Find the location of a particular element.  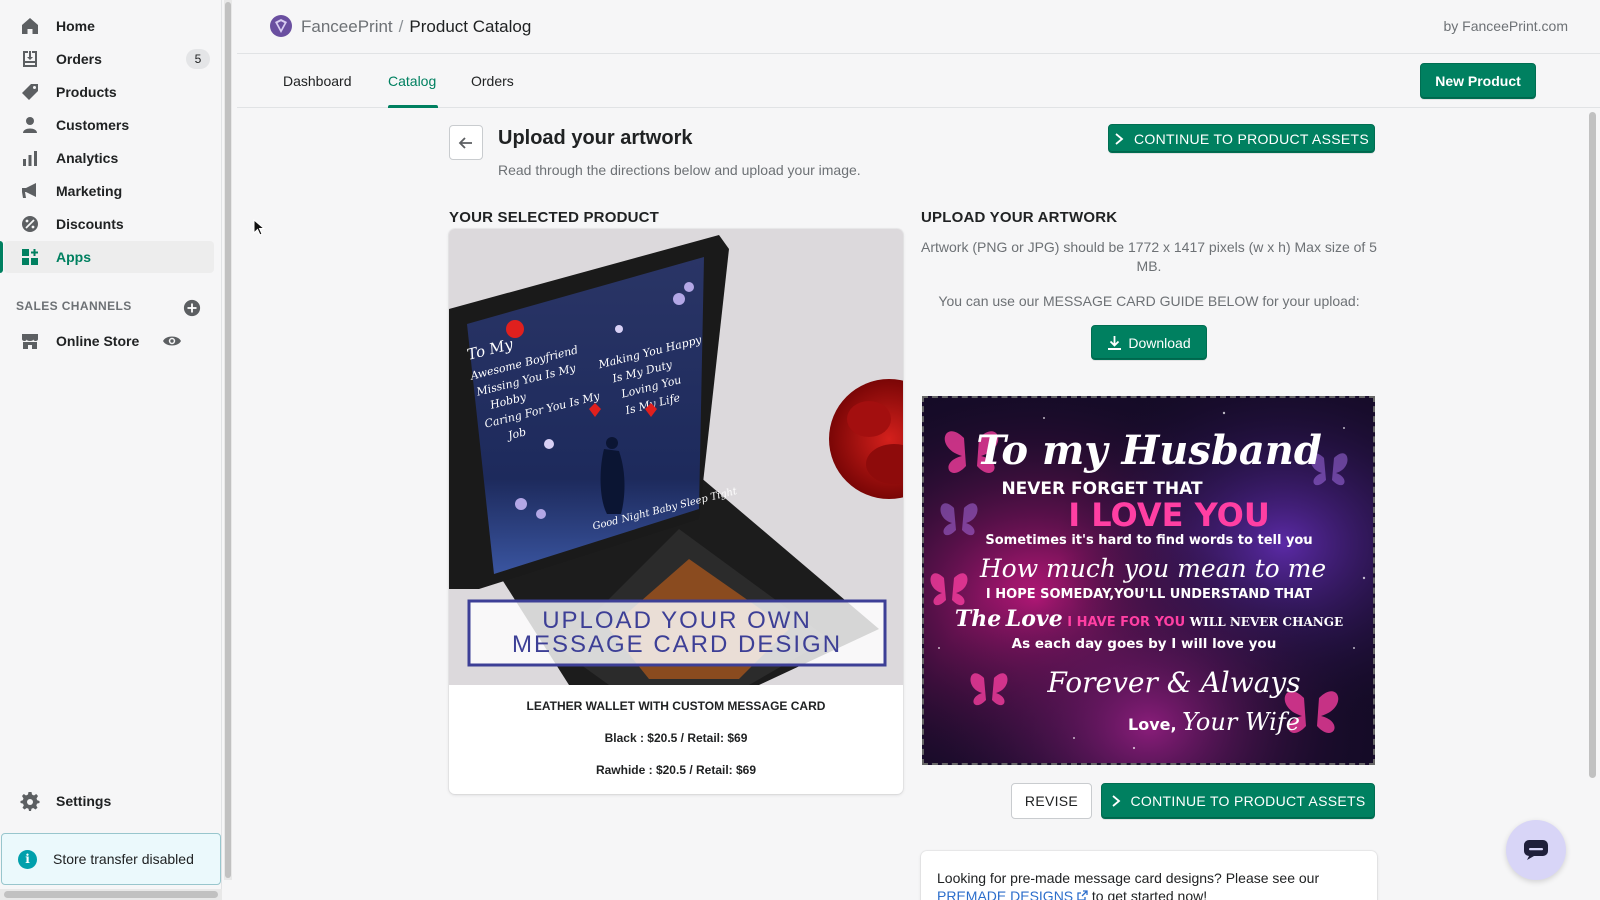

overlay-line-1: UPLOAD YOUR OWN is located at coordinates (677, 620).